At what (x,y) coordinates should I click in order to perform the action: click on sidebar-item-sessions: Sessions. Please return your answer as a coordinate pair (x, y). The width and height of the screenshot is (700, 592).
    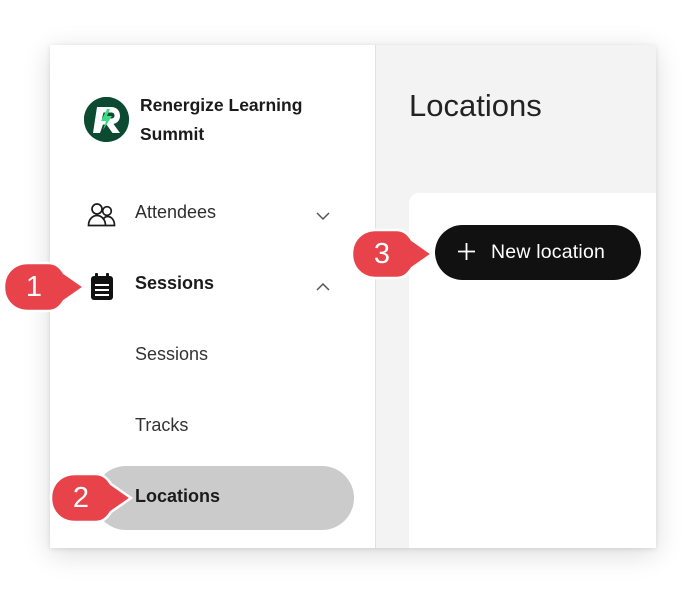
    Looking at the image, I should click on (212, 285).